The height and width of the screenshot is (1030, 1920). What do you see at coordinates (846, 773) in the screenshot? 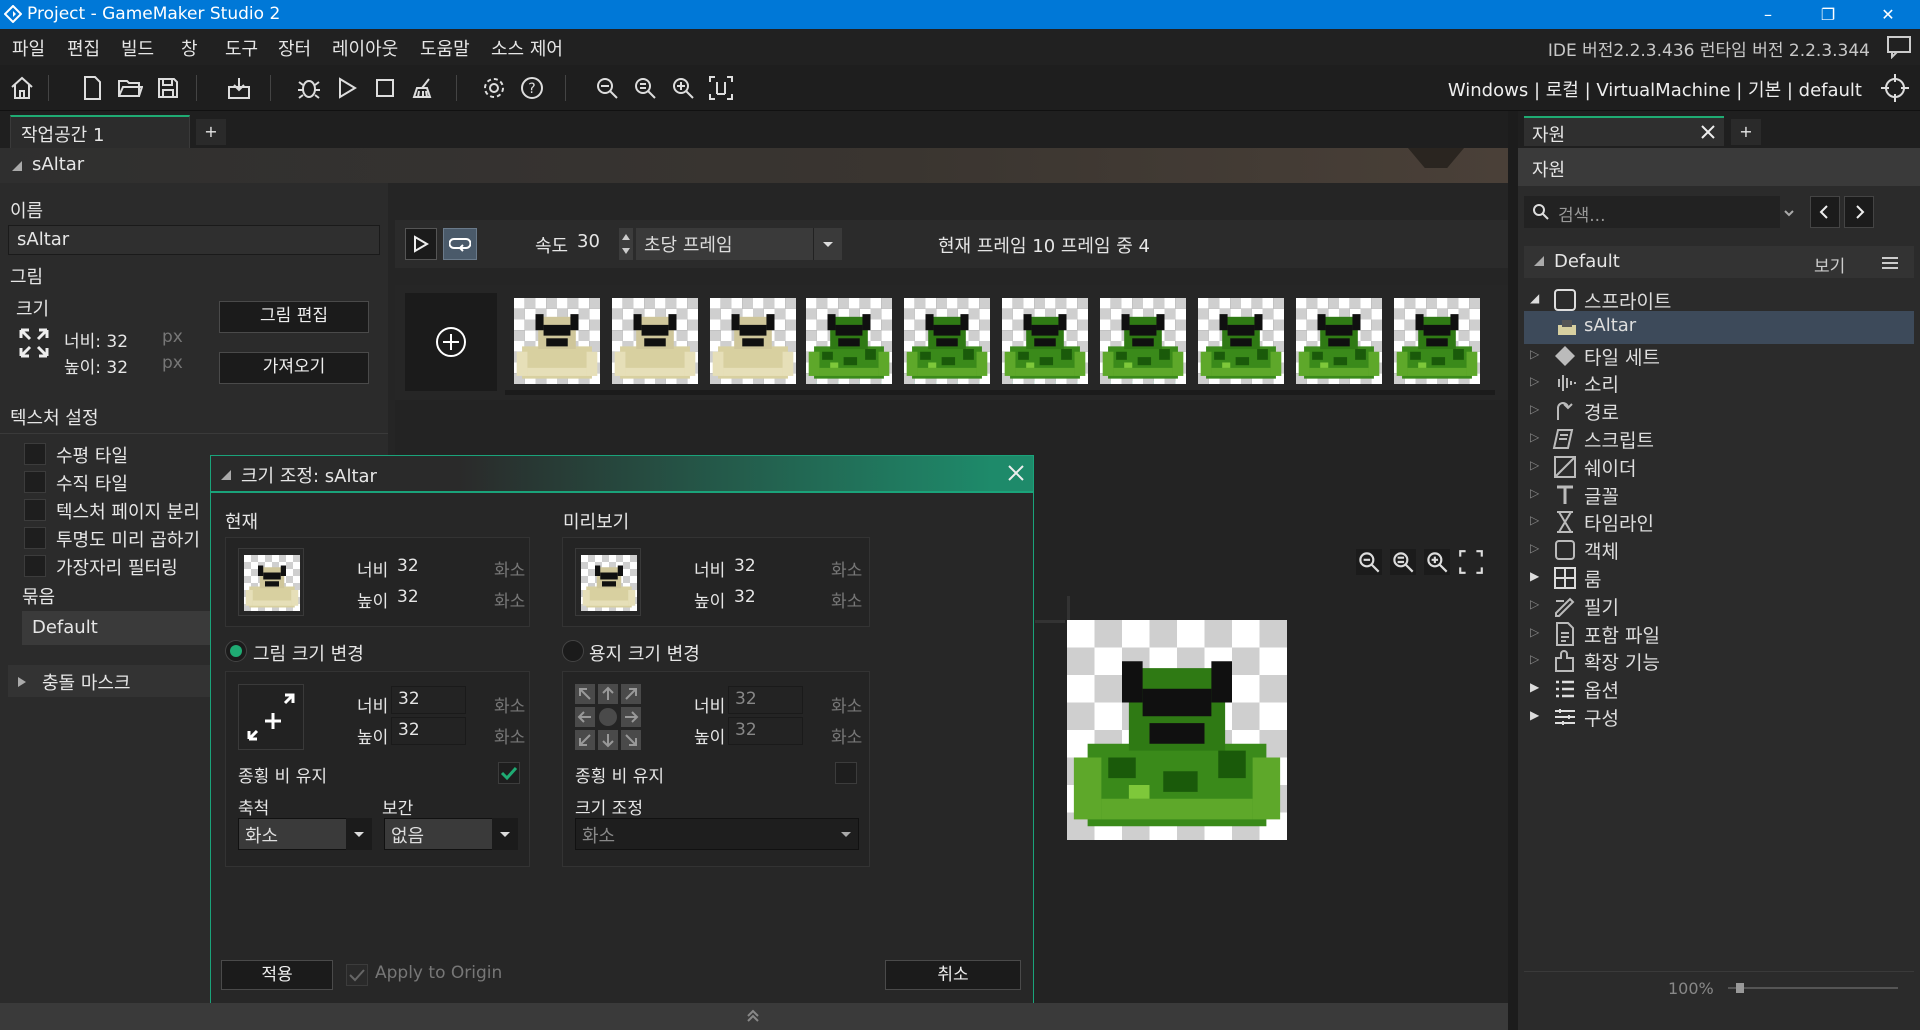
I see `canvas-keep-aspect-checkbox` at bounding box center [846, 773].